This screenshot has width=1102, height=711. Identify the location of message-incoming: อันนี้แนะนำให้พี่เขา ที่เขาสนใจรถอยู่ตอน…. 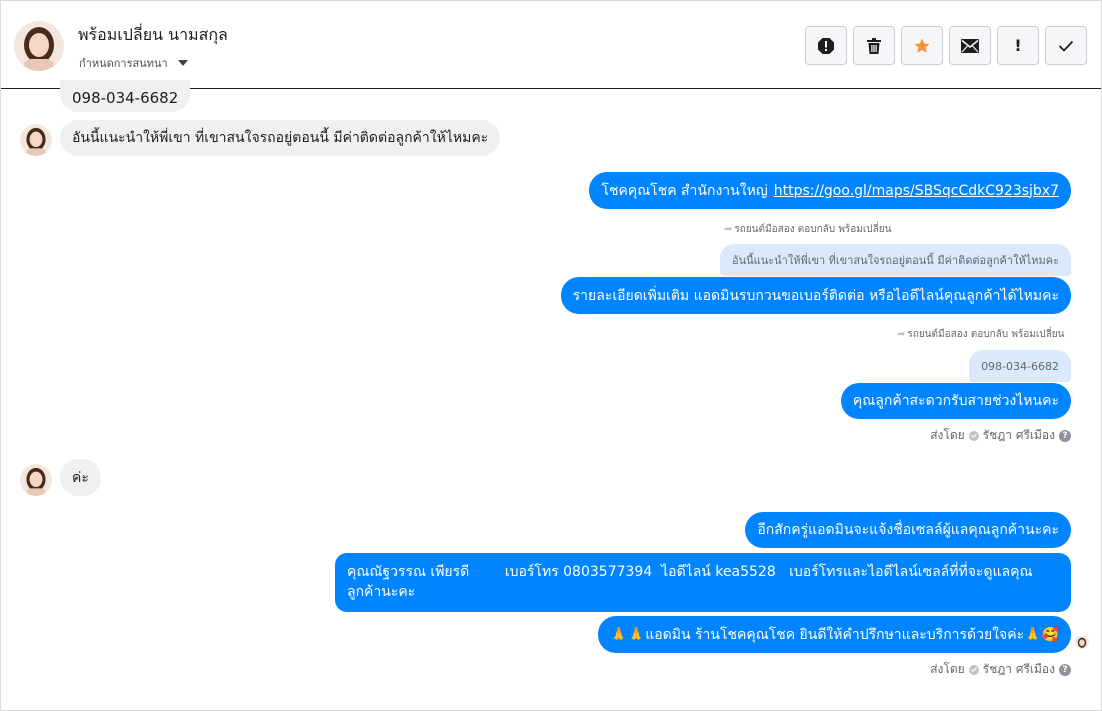
(280, 138).